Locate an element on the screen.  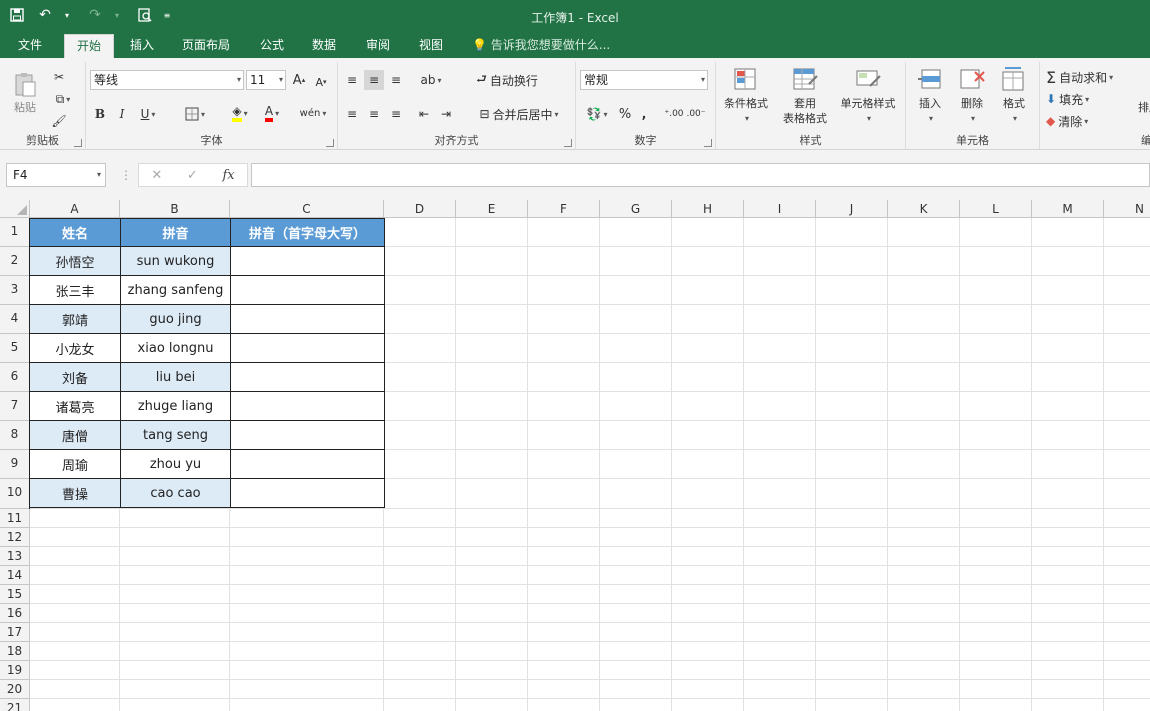
accounting-format-button: 💱 ▾ is located at coordinates (597, 114).